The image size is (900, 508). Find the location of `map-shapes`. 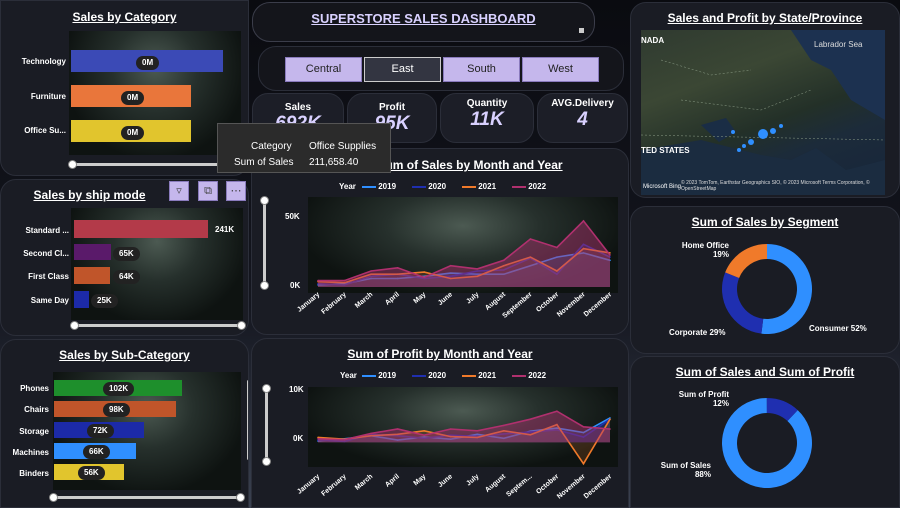

map-shapes is located at coordinates (763, 112).